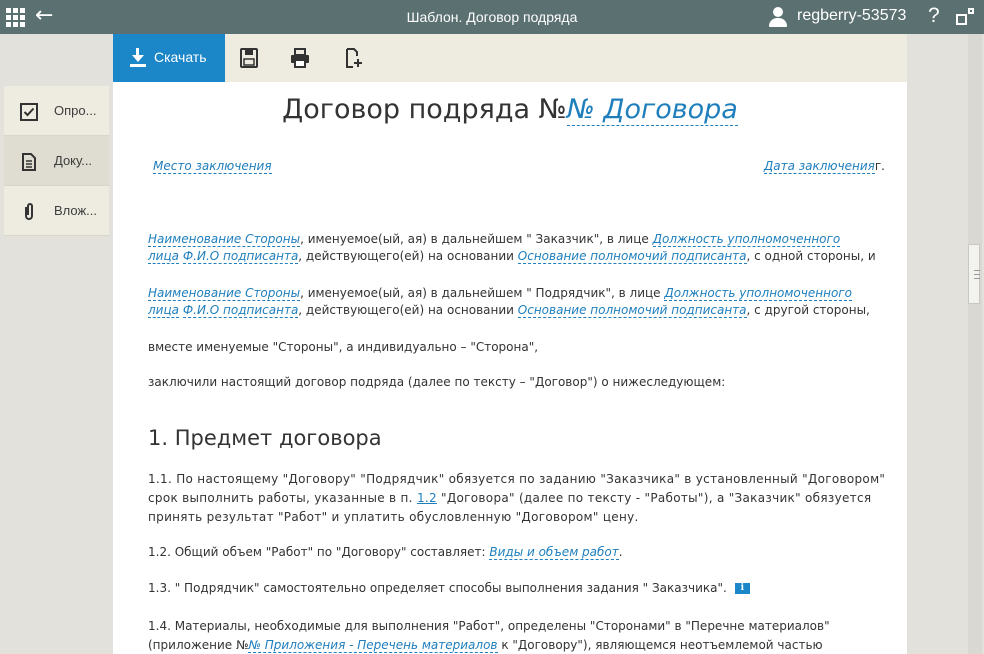 This screenshot has height=654, width=984. What do you see at coordinates (974, 274) in the screenshot?
I see `scrollbar-thumb` at bounding box center [974, 274].